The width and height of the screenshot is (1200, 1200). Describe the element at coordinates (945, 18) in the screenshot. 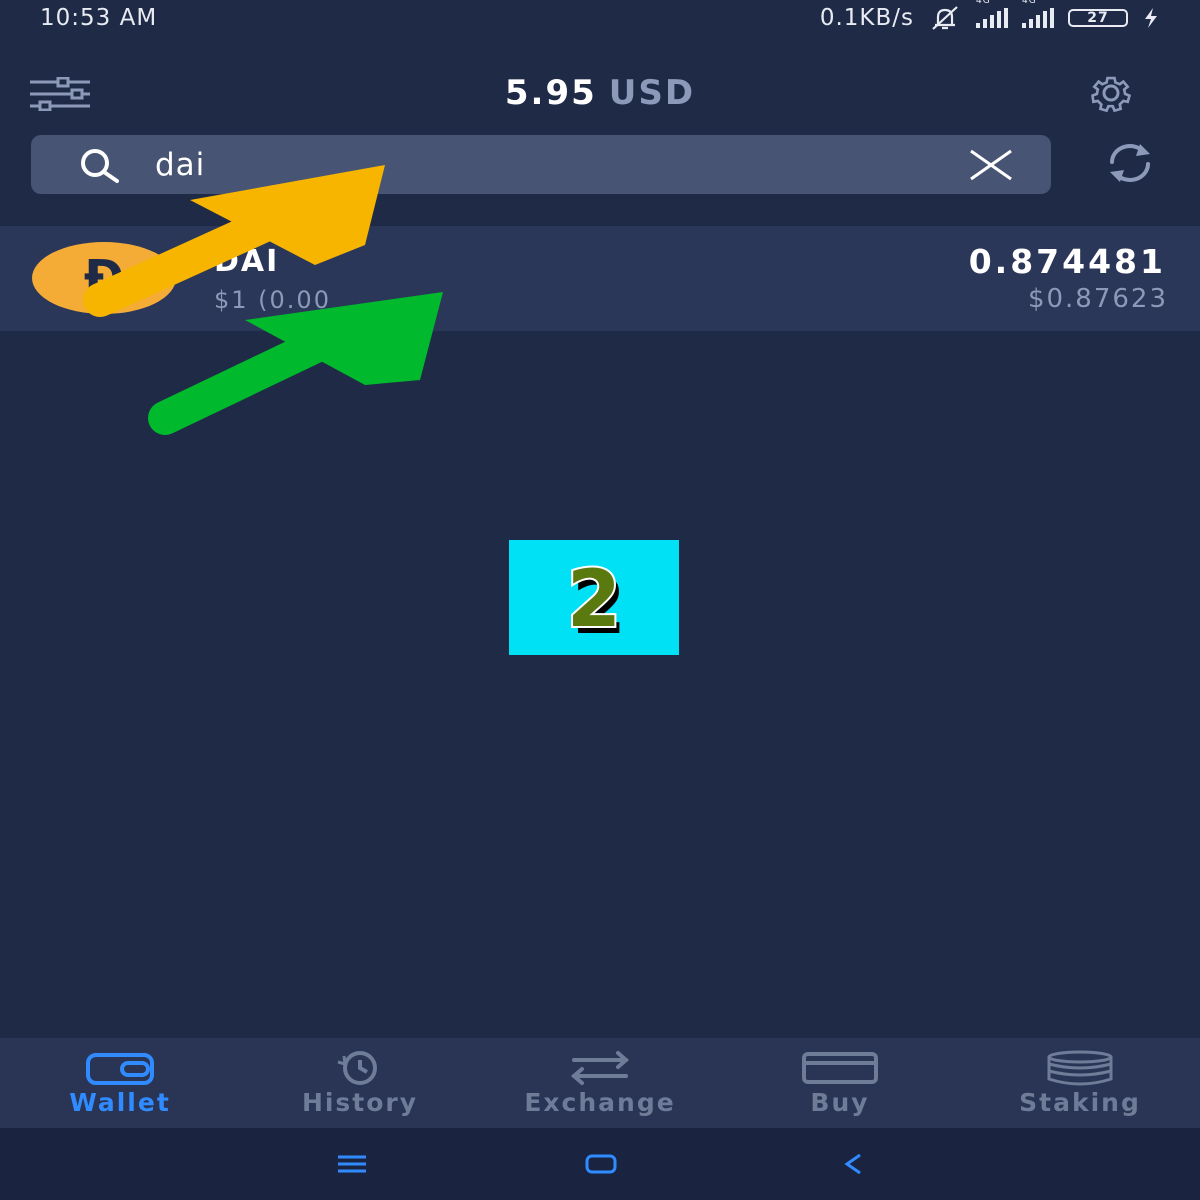

I see `bell-muted-icon` at that location.